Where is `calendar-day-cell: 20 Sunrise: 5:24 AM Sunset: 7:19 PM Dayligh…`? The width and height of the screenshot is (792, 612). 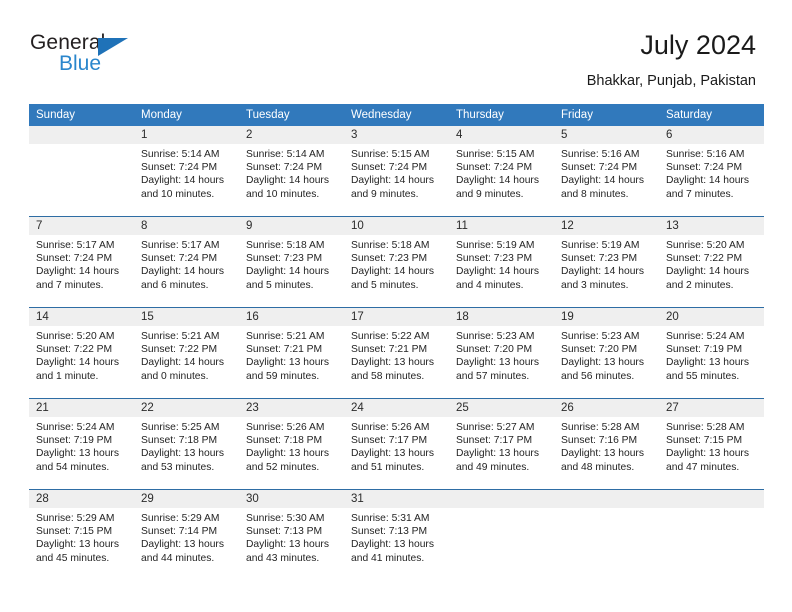 calendar-day-cell: 20 Sunrise: 5:24 AM Sunset: 7:19 PM Dayligh… is located at coordinates (711, 353).